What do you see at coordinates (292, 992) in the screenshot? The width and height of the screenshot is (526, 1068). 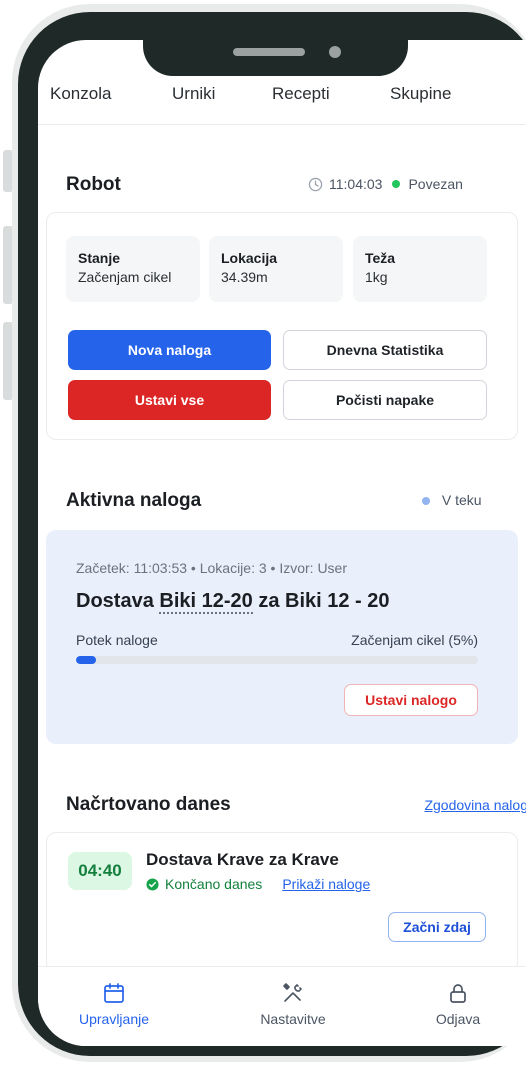 I see `tools-icon` at bounding box center [292, 992].